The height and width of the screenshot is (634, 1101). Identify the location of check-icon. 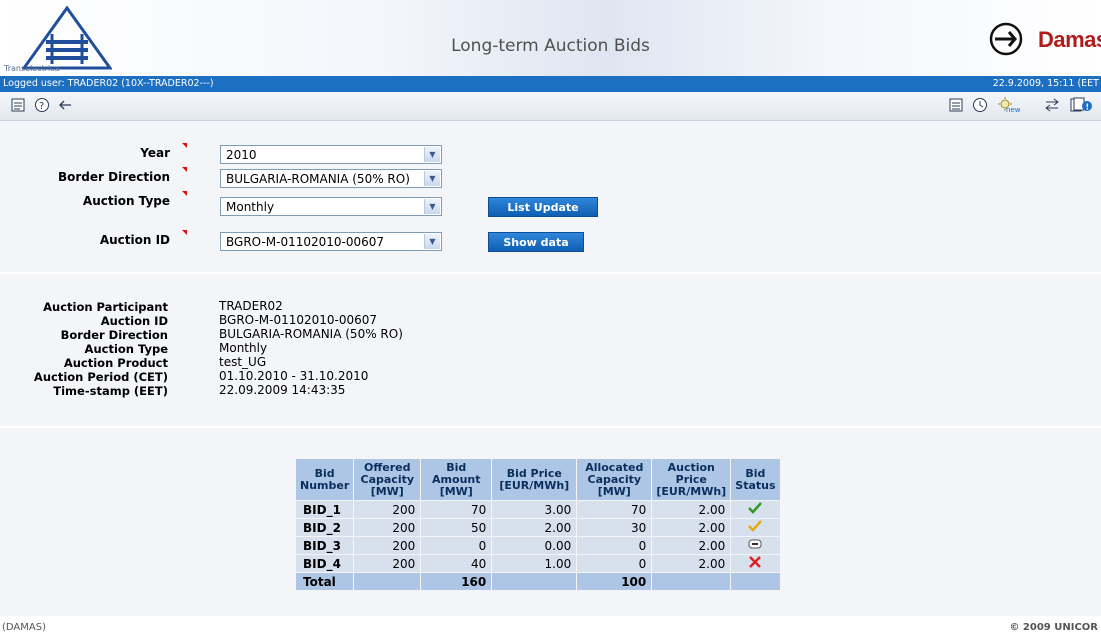
(755, 508).